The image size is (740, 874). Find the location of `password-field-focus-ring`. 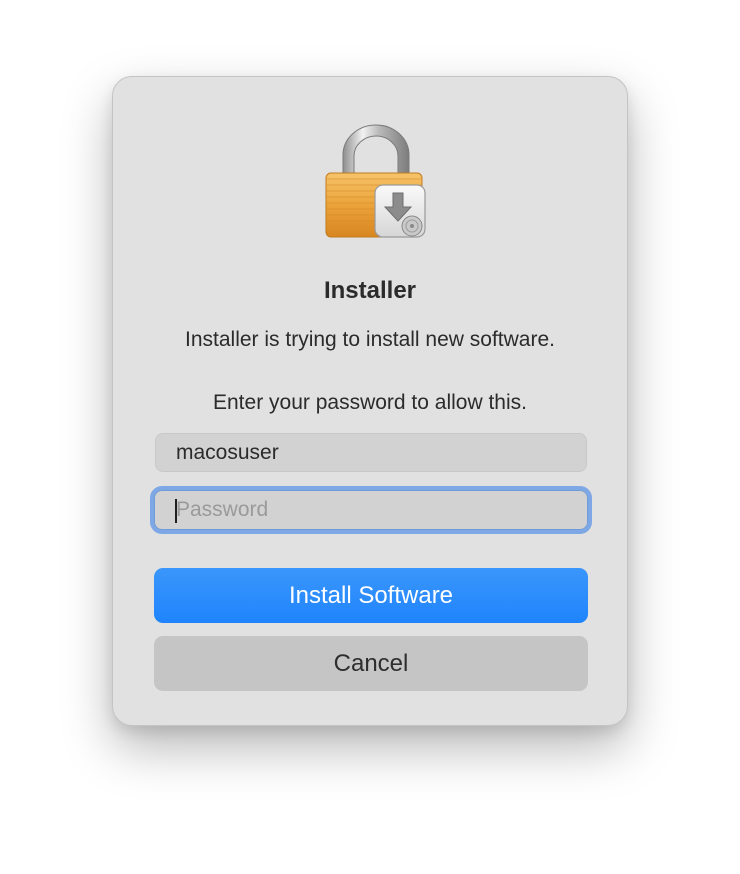

password-field-focus-ring is located at coordinates (371, 510).